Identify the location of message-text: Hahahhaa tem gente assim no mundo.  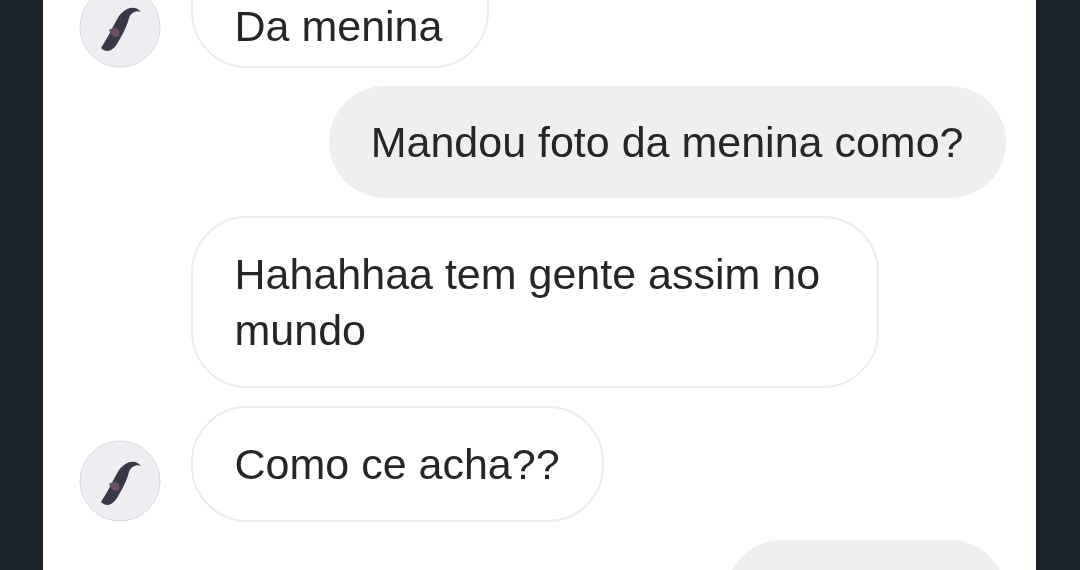
(527, 302).